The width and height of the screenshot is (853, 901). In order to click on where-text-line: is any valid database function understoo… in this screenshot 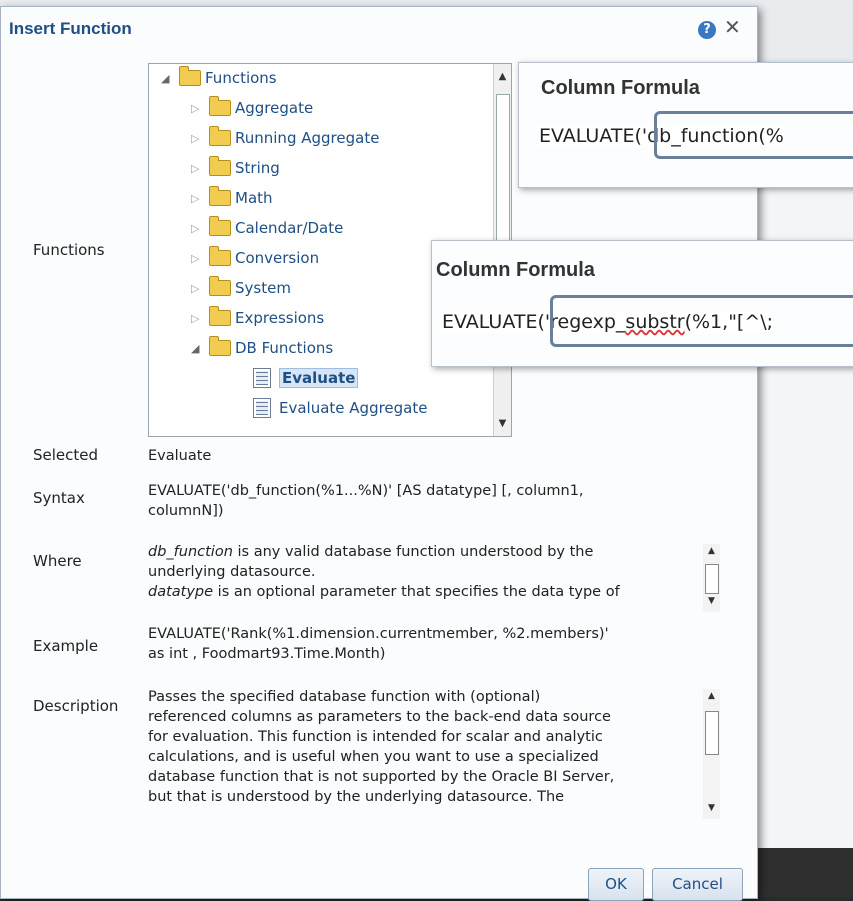, I will do `click(413, 552)`.